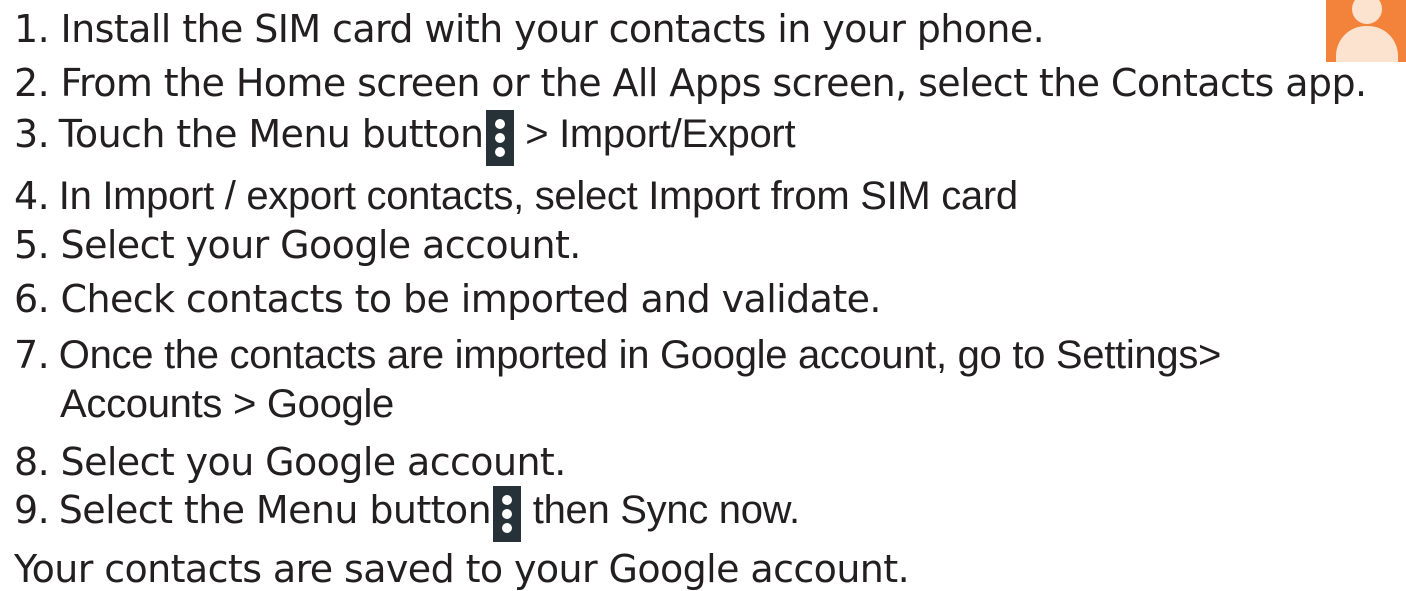 Image resolution: width=1406 pixels, height=591 pixels. I want to click on step-3: 3. Touch the Menu button > Import/Export, so click(405, 138).